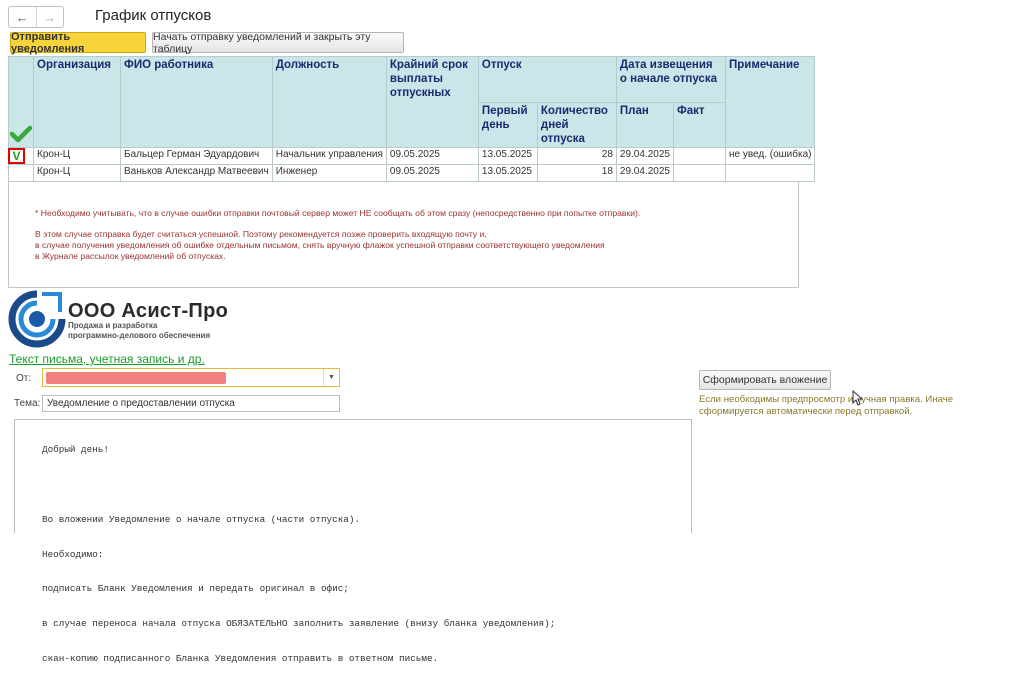 This screenshot has width=1024, height=676. Describe the element at coordinates (107, 359) in the screenshot. I see `letter-settings-link: Текст письма, учетная запись и др.` at that location.